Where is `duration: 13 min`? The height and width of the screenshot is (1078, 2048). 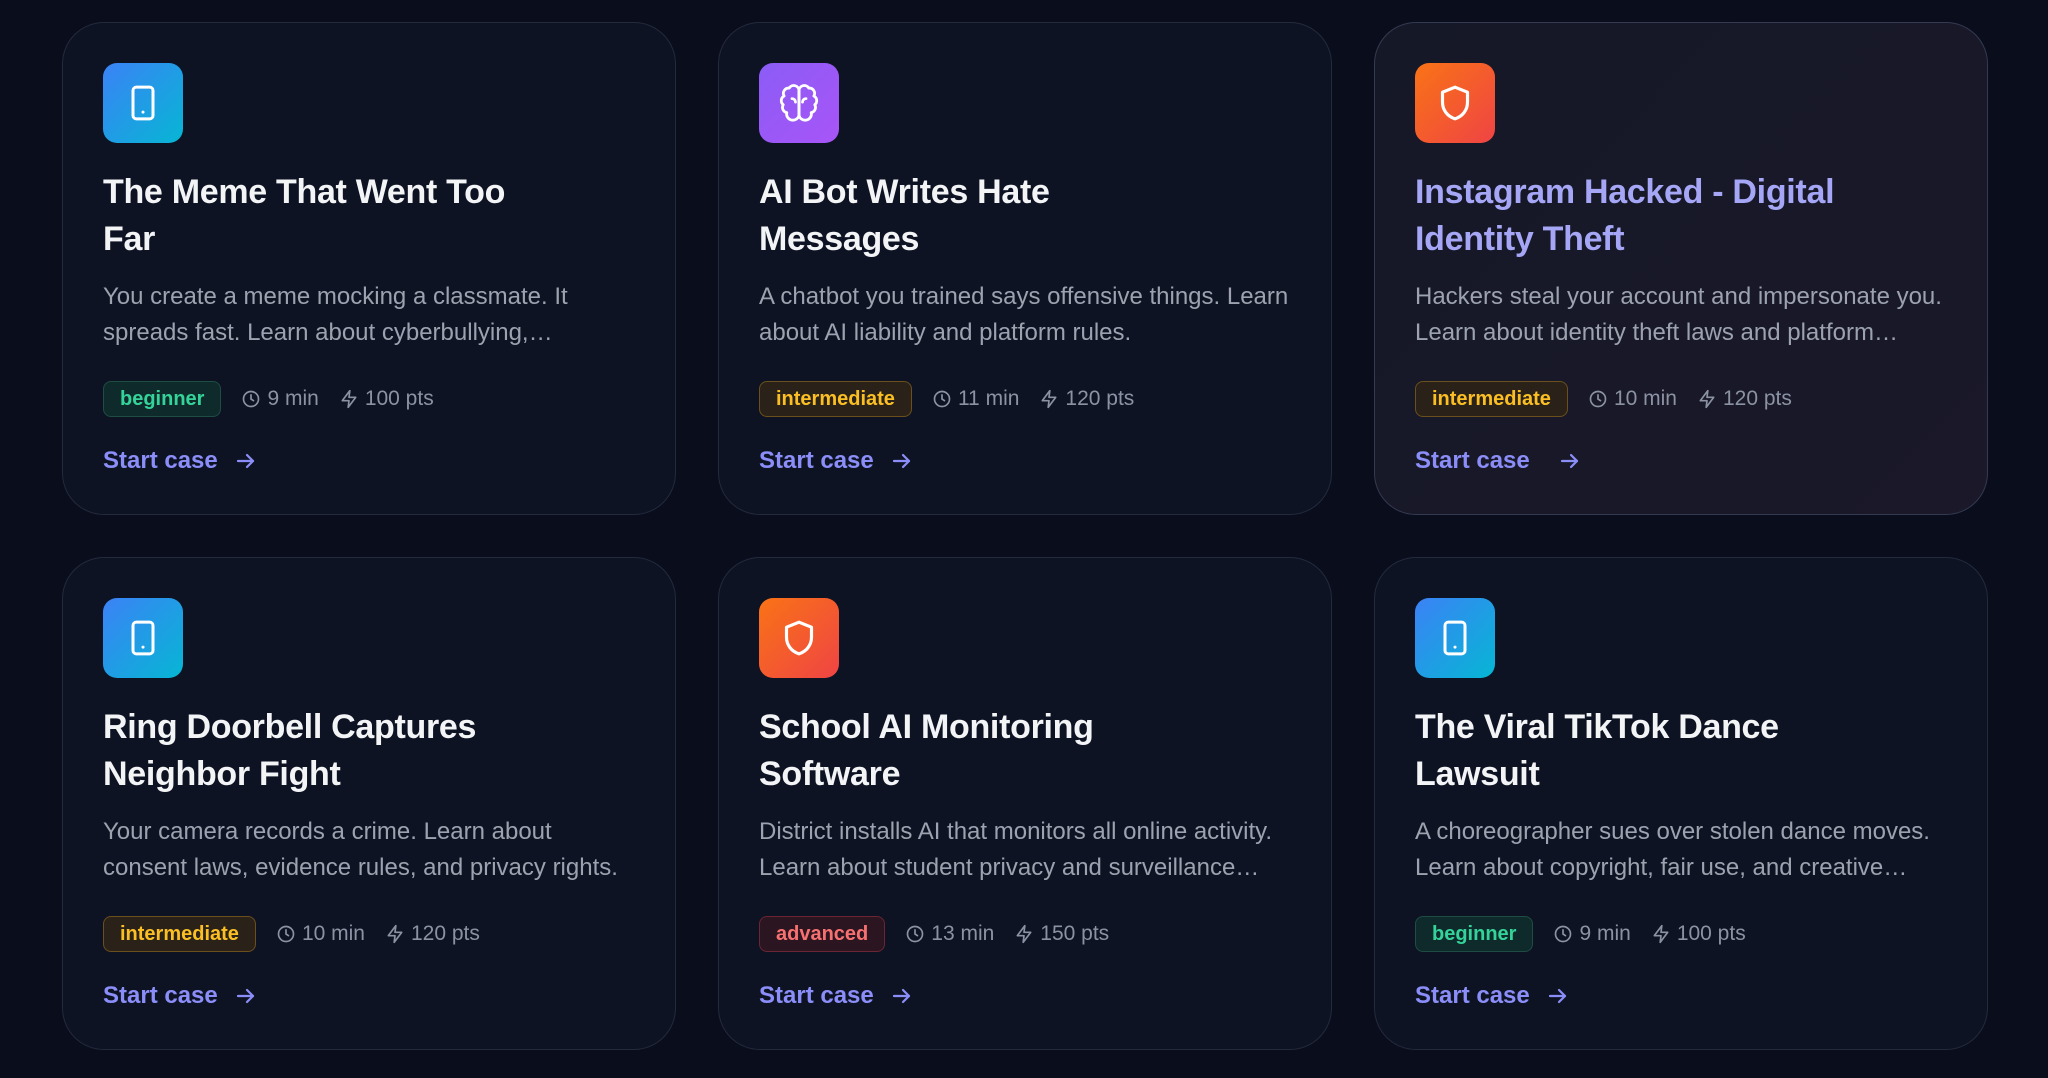
duration: 13 min is located at coordinates (949, 934).